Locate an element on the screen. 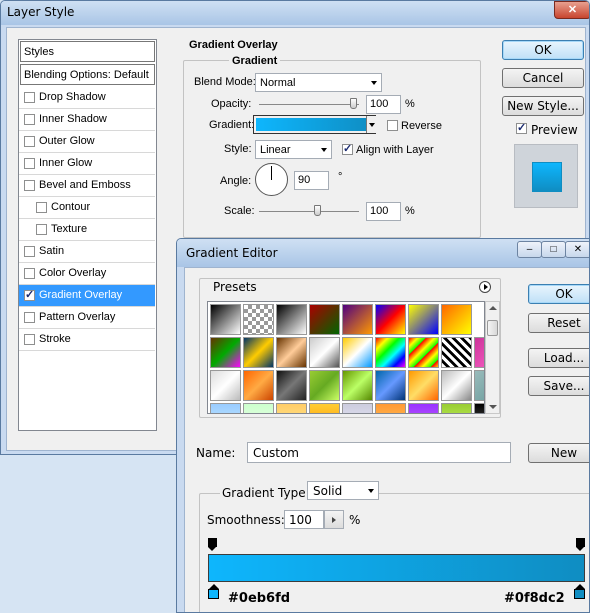 Image resolution: width=590 pixels, height=613 pixels. effect-item: Satin is located at coordinates (87, 252).